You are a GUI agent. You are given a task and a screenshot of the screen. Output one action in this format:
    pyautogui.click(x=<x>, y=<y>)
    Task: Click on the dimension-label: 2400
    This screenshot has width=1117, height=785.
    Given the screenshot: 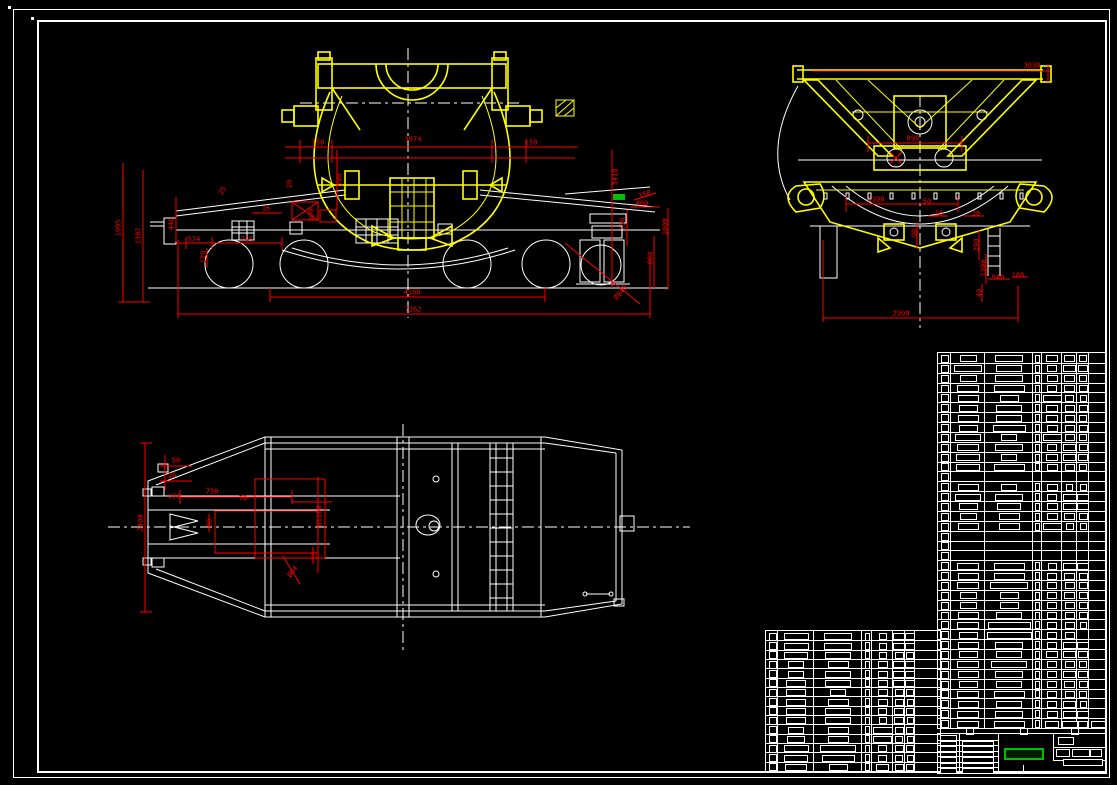 What is the action you would take?
    pyautogui.click(x=140, y=523)
    